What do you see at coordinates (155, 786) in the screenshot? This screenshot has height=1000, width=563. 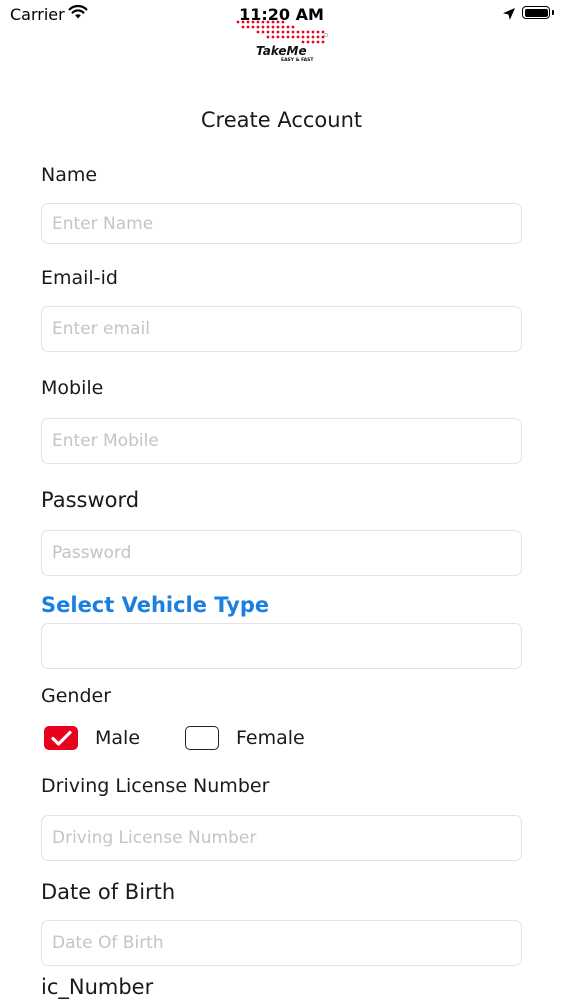 I see `driving-license-label: Driving License Number` at bounding box center [155, 786].